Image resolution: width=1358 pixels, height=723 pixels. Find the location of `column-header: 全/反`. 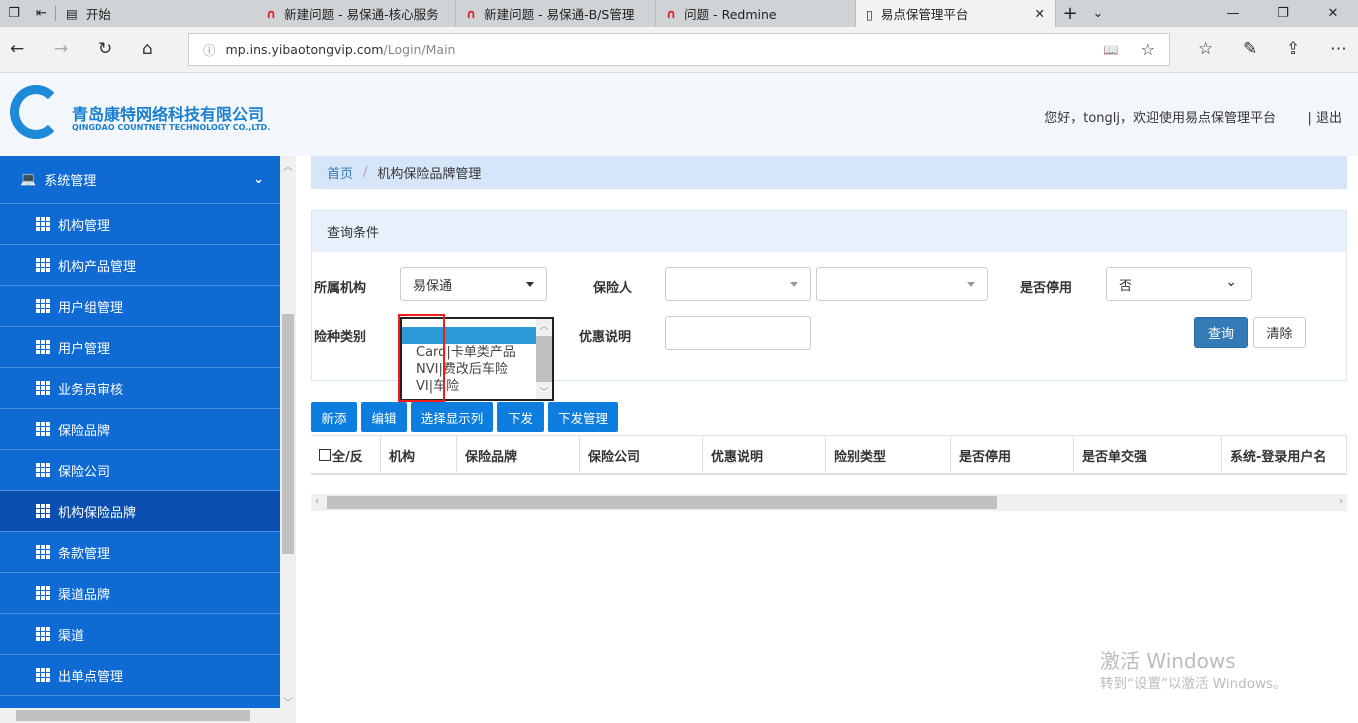

column-header: 全/反 is located at coordinates (346, 455).